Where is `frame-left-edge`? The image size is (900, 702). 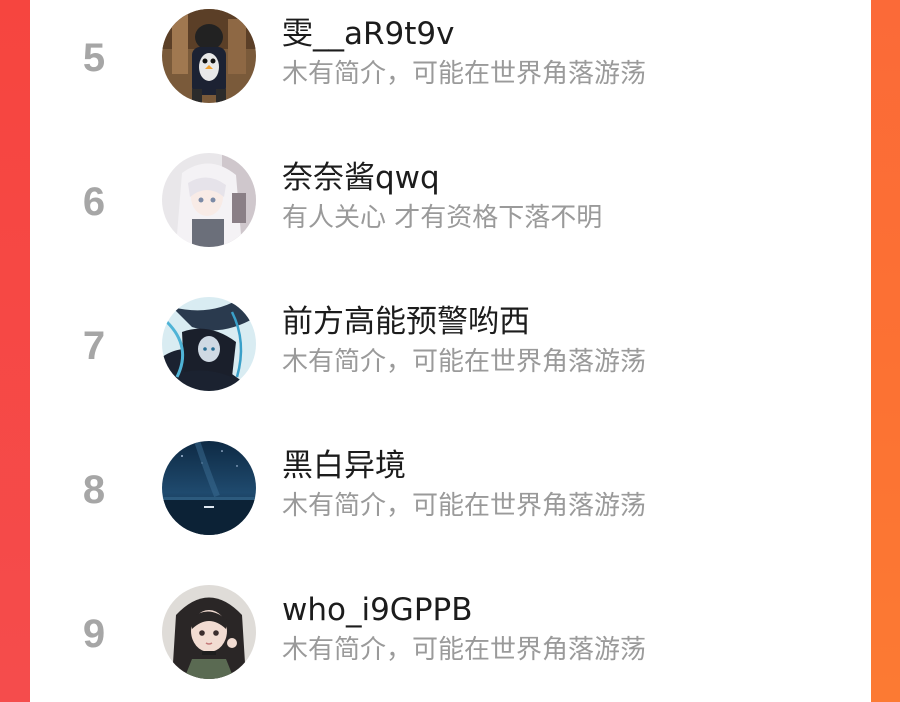 frame-left-edge is located at coordinates (15, 351).